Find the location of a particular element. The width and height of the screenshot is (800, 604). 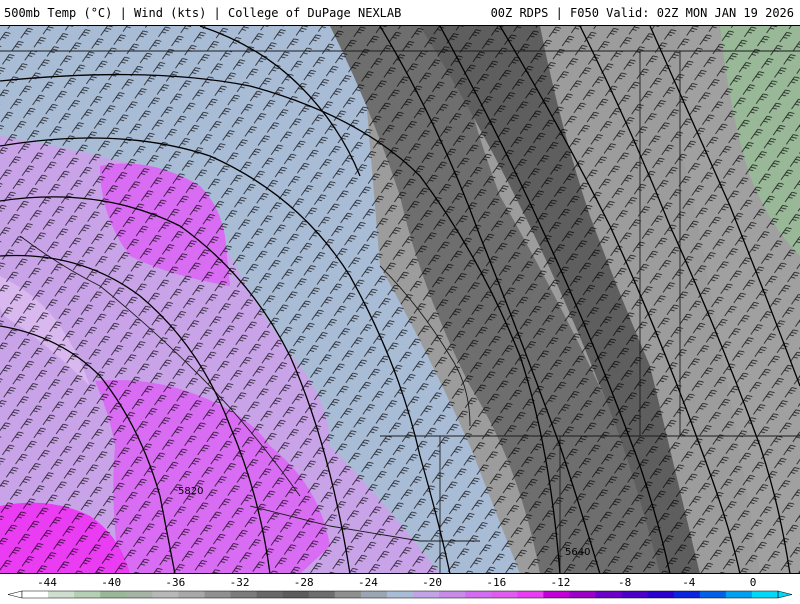

colorbar-tick-label: -44 is located at coordinates (47, 582).